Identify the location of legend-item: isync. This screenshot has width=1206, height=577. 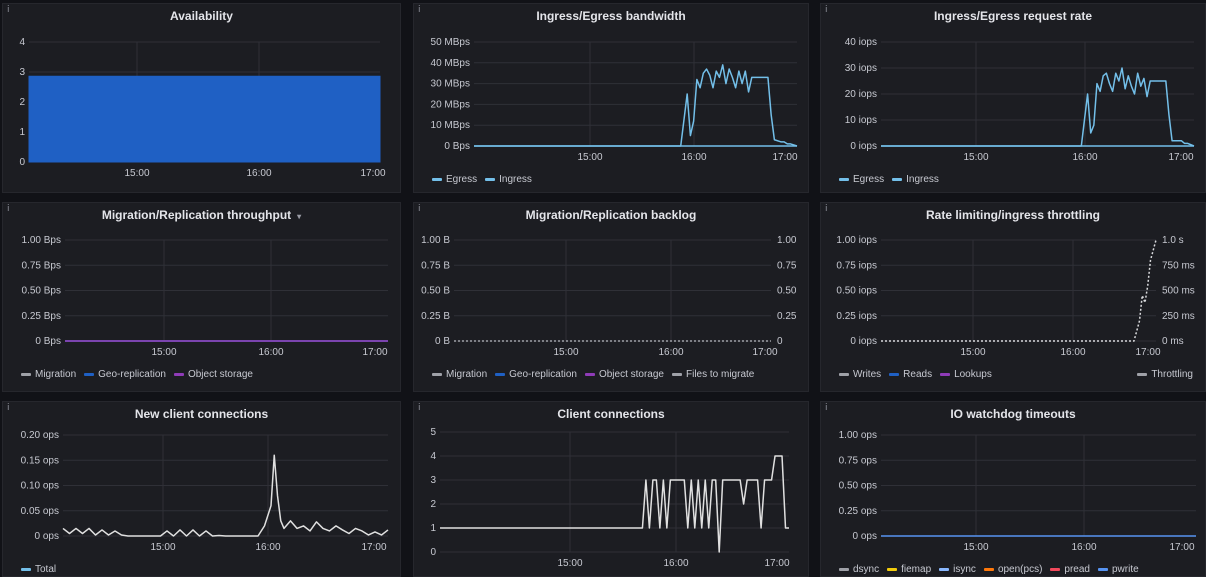
(957, 569).